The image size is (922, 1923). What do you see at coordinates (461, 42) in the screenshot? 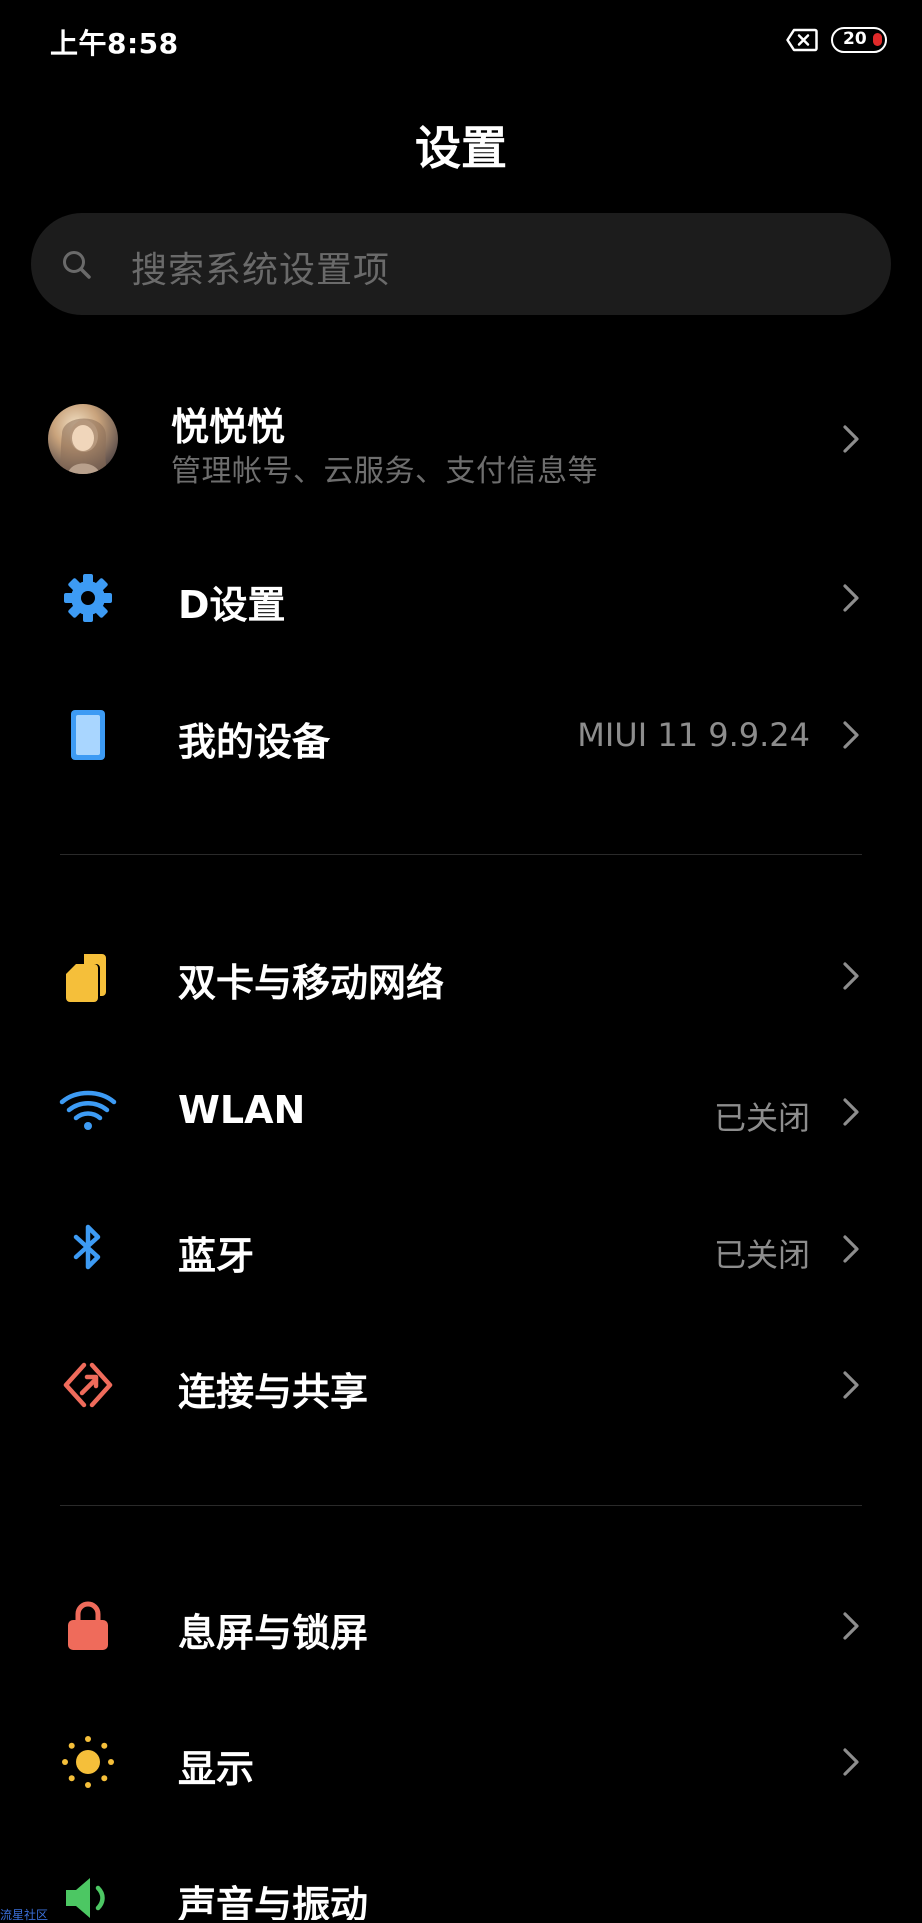
I see `status-bar: 上午8:58 20` at bounding box center [461, 42].